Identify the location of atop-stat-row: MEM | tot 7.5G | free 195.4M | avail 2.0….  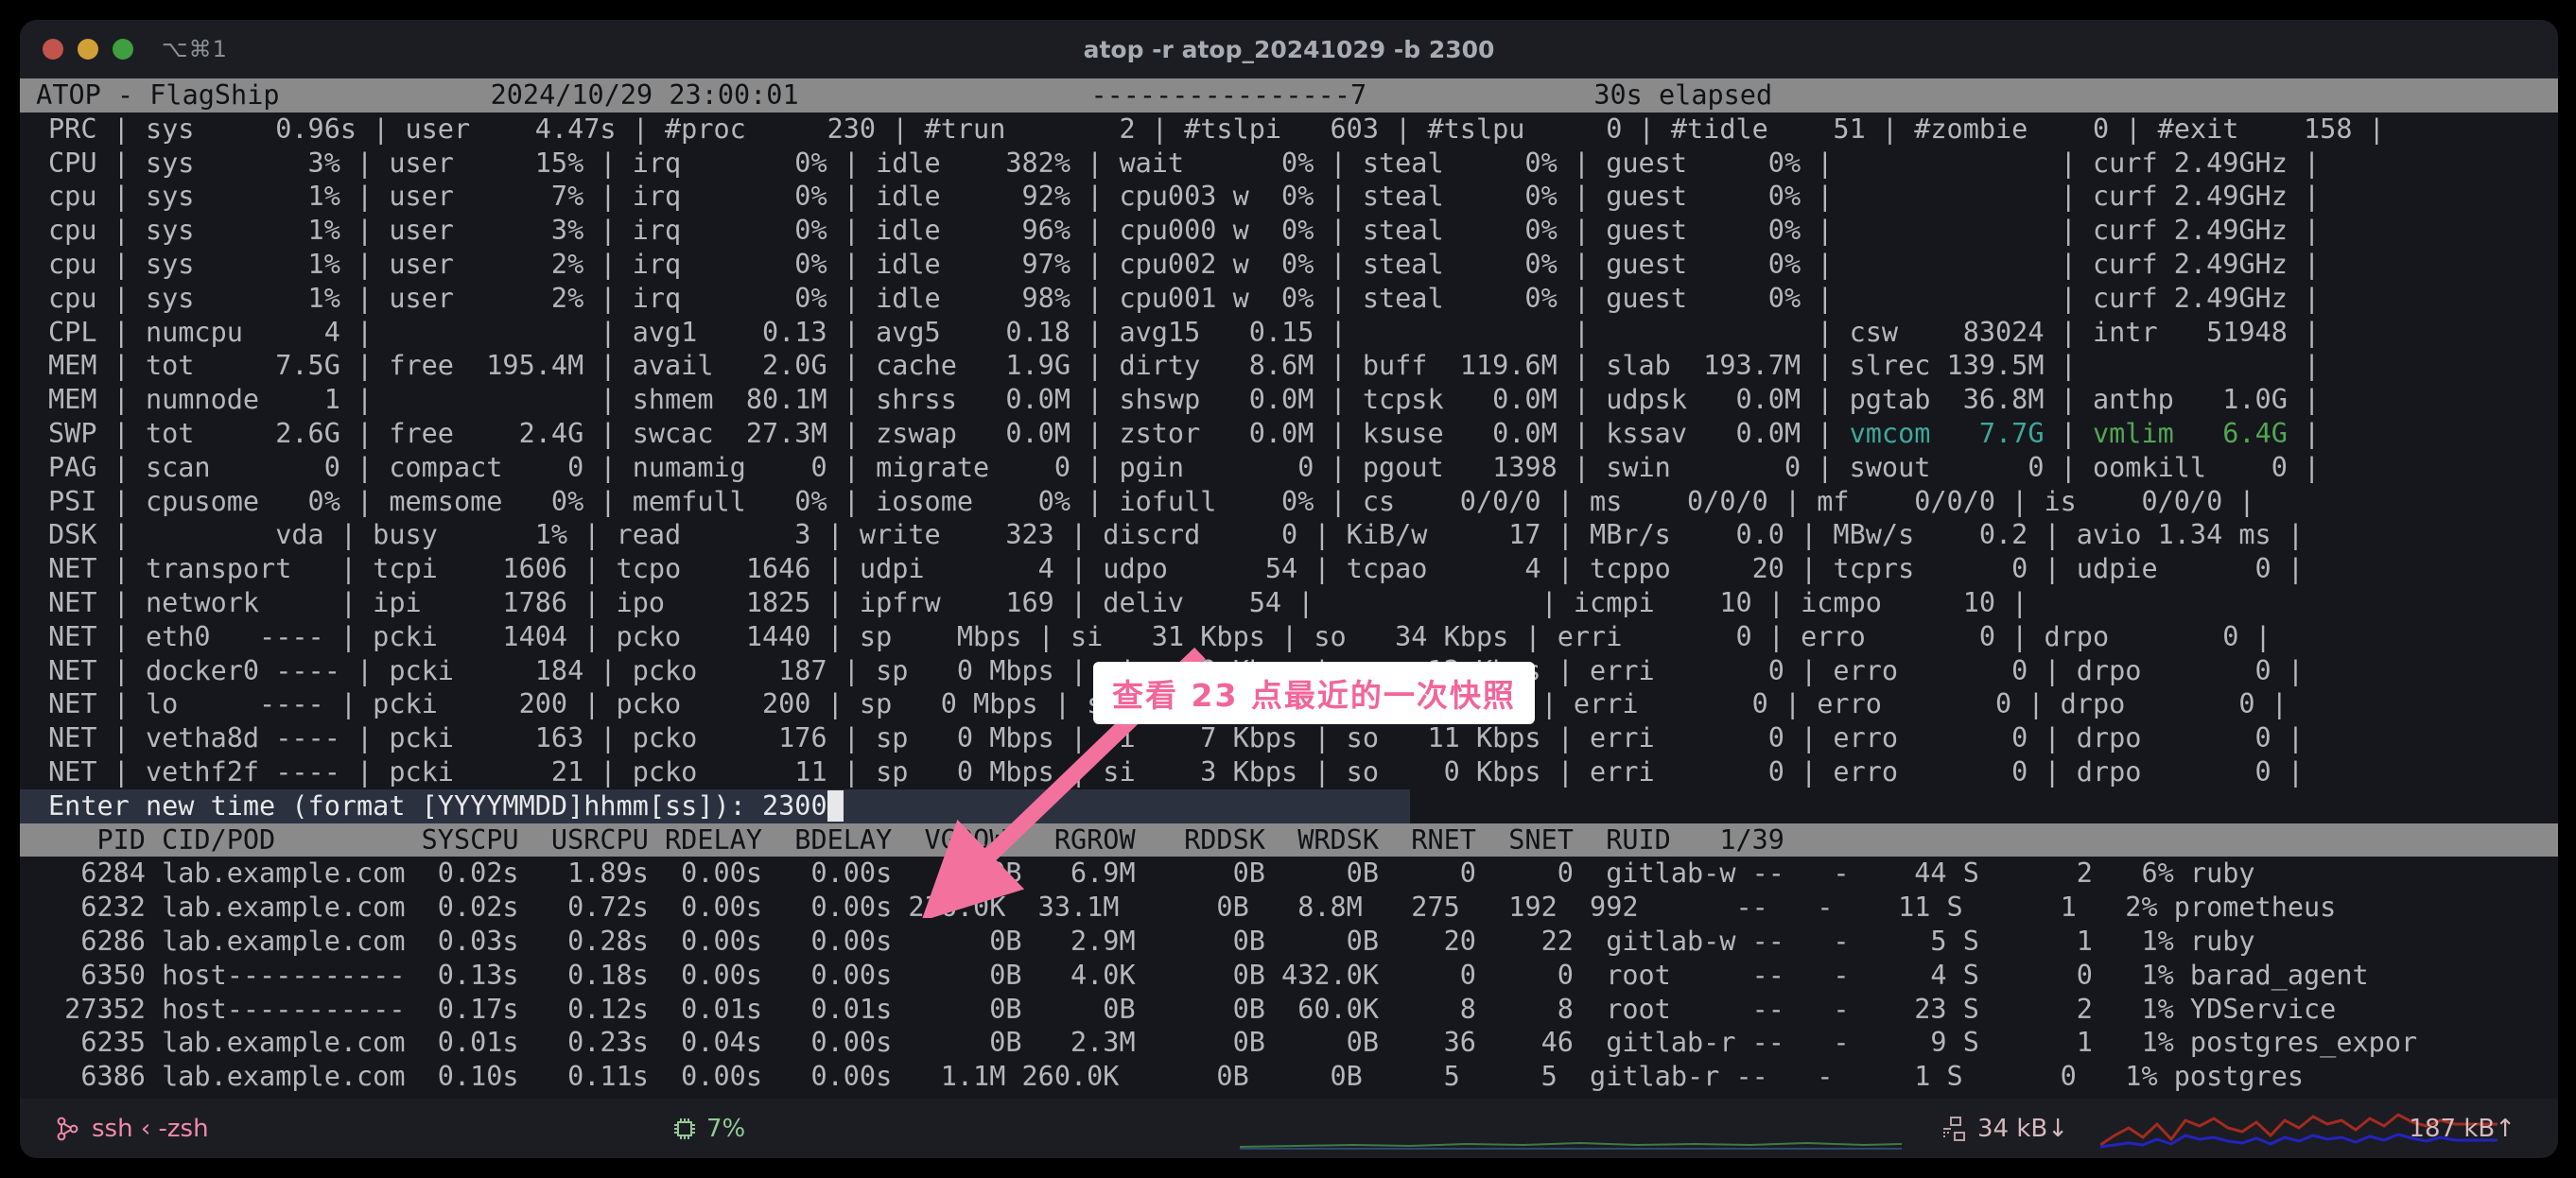
(1184, 366).